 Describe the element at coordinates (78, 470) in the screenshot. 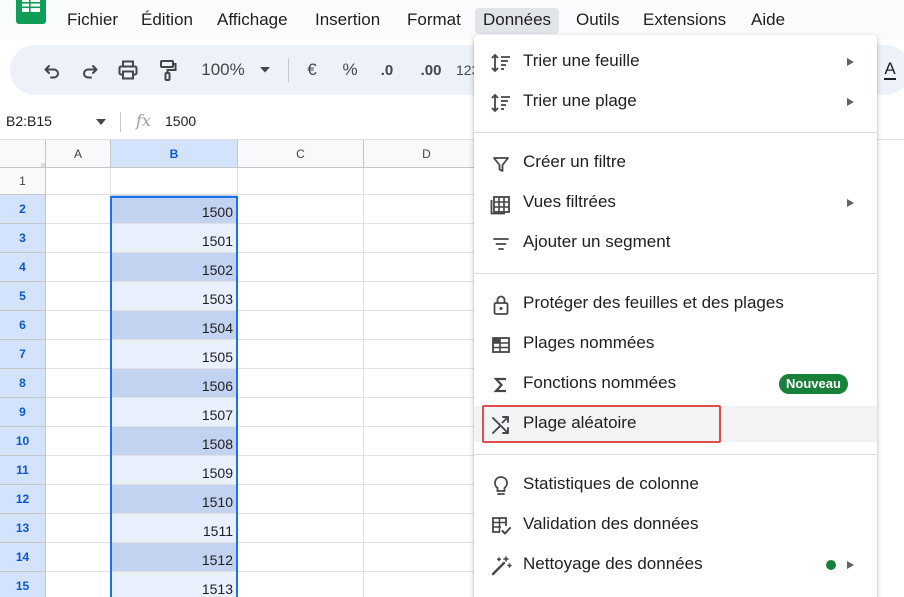

I see `cell-a11` at that location.